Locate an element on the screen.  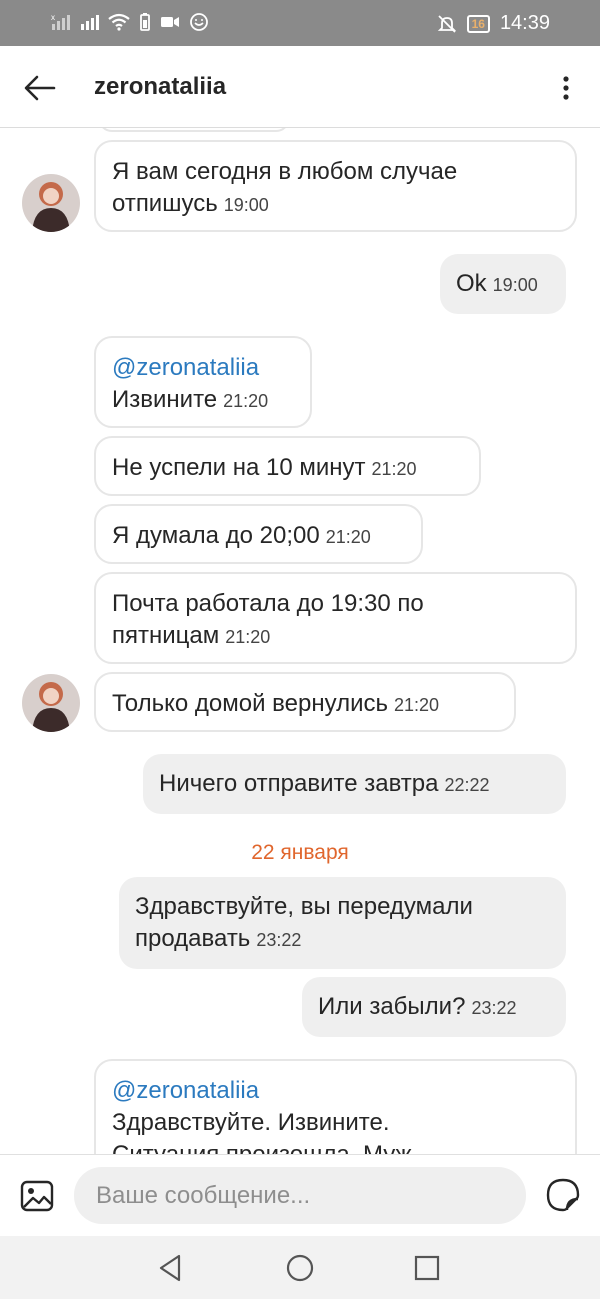
message-bubble-incoming: Только домой вернулись 21:20 is located at coordinates (305, 702).